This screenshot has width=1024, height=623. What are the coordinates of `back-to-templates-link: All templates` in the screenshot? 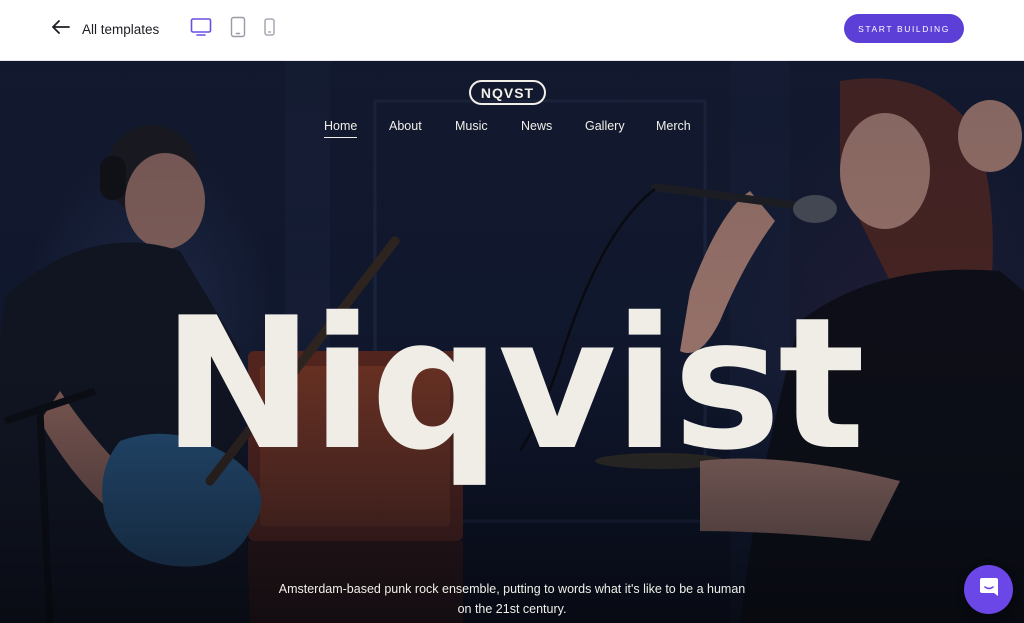 It's located at (105, 29).